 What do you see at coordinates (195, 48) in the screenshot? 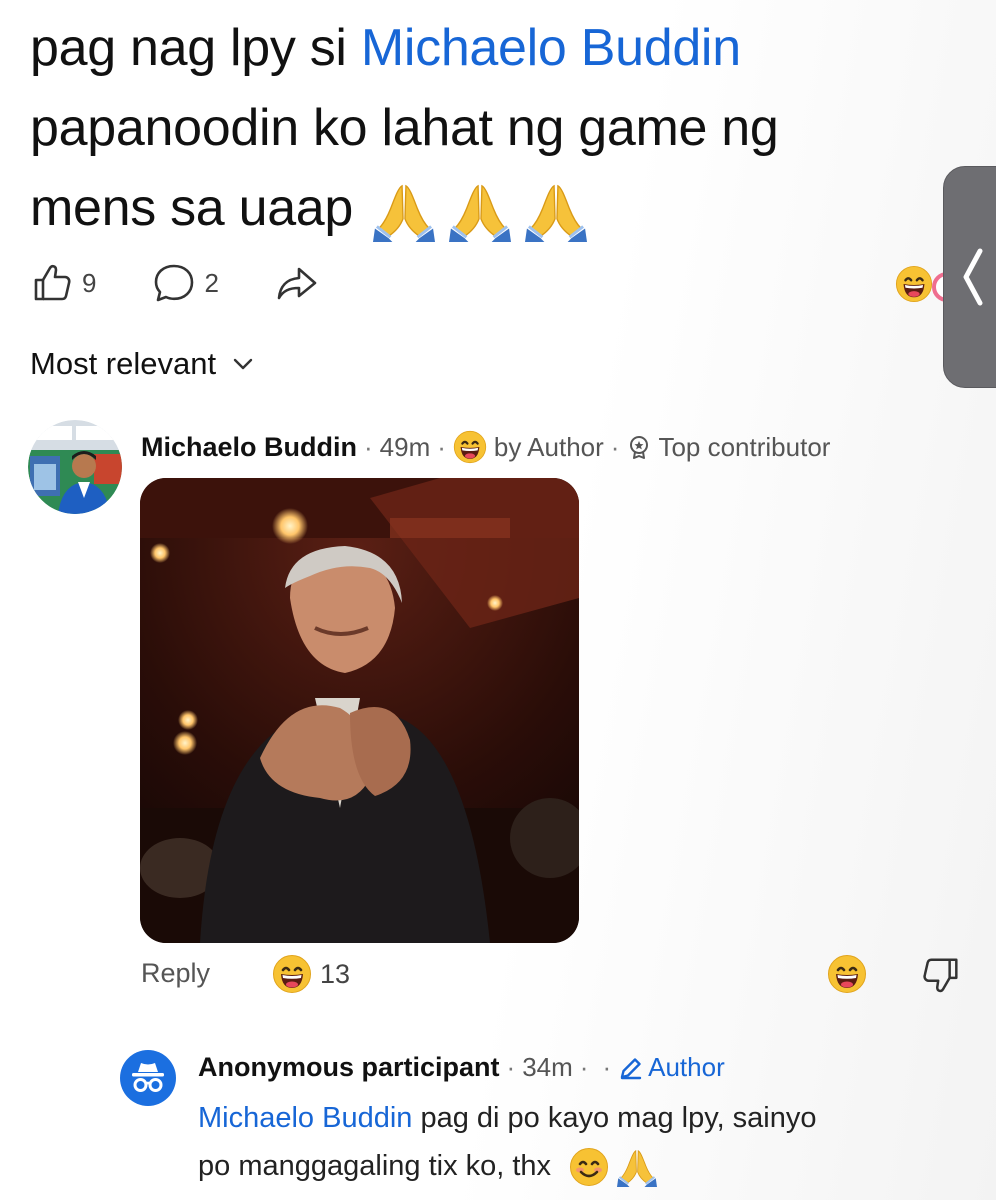
I see `post-text-prefix: pag nag lpy si` at bounding box center [195, 48].